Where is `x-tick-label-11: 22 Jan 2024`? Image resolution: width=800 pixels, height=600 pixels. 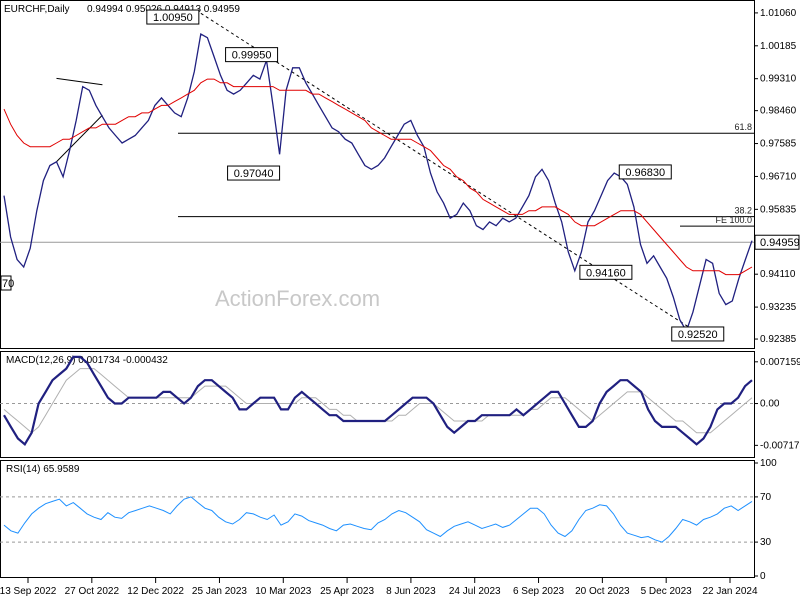
x-tick-label-11: 22 Jan 2024 is located at coordinates (729, 591).